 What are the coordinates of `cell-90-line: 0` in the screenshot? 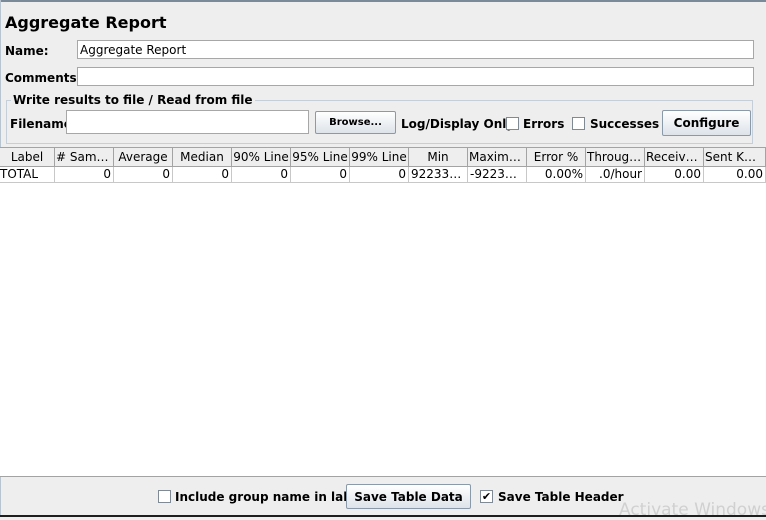 It's located at (261, 175).